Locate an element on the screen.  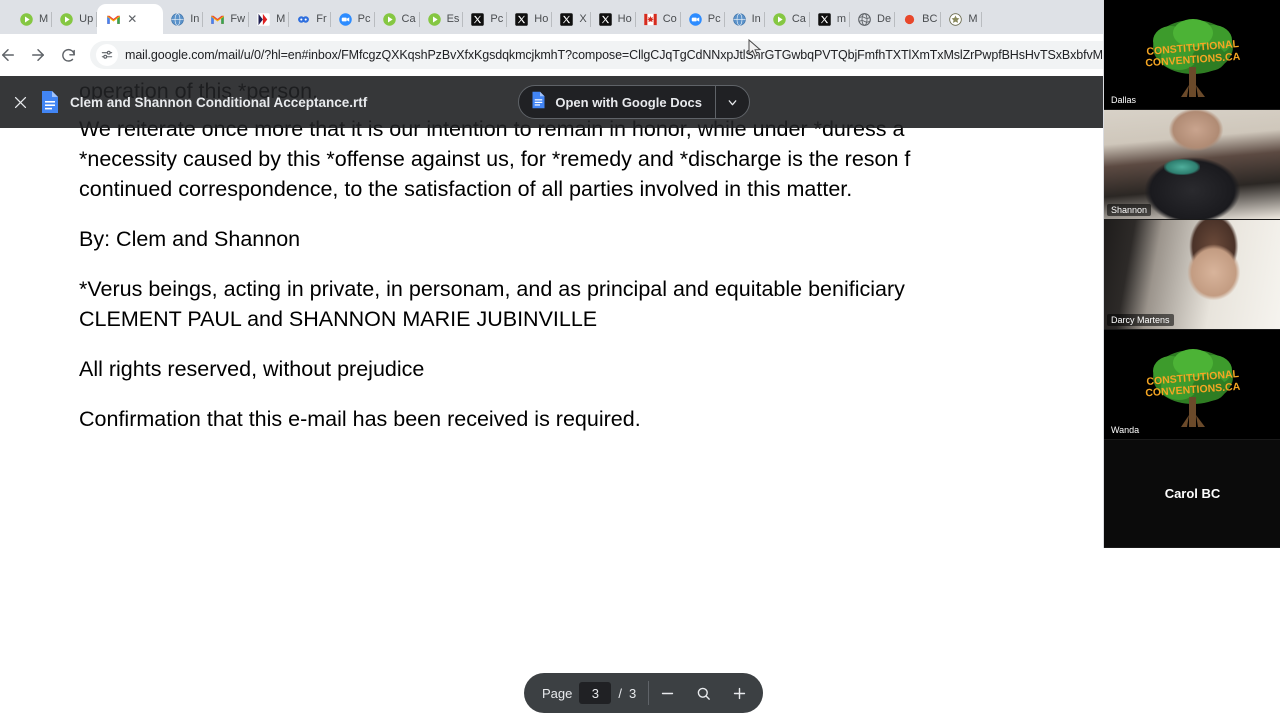
crest-icon is located at coordinates (955, 19).